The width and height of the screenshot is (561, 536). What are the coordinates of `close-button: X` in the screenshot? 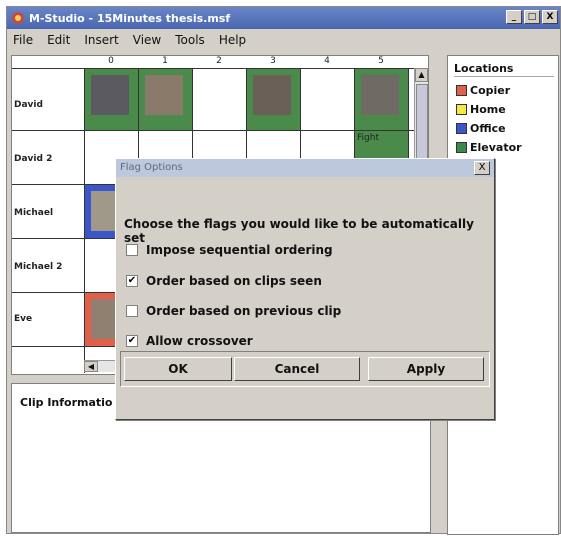 It's located at (550, 17).